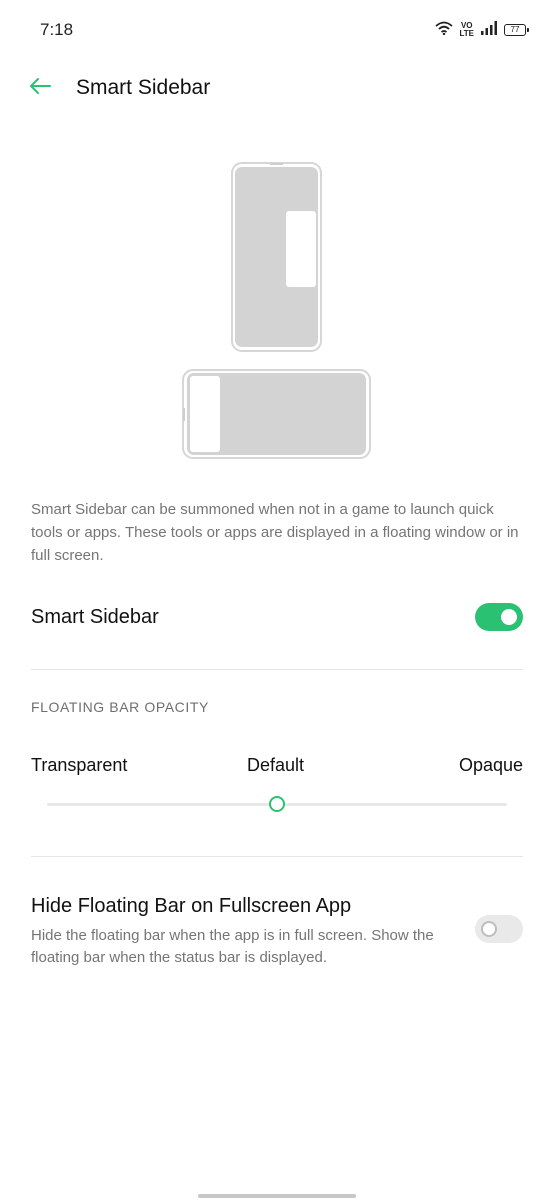 The height and width of the screenshot is (1200, 554). Describe the element at coordinates (516, 30) in the screenshot. I see `battery-icon: 77` at that location.